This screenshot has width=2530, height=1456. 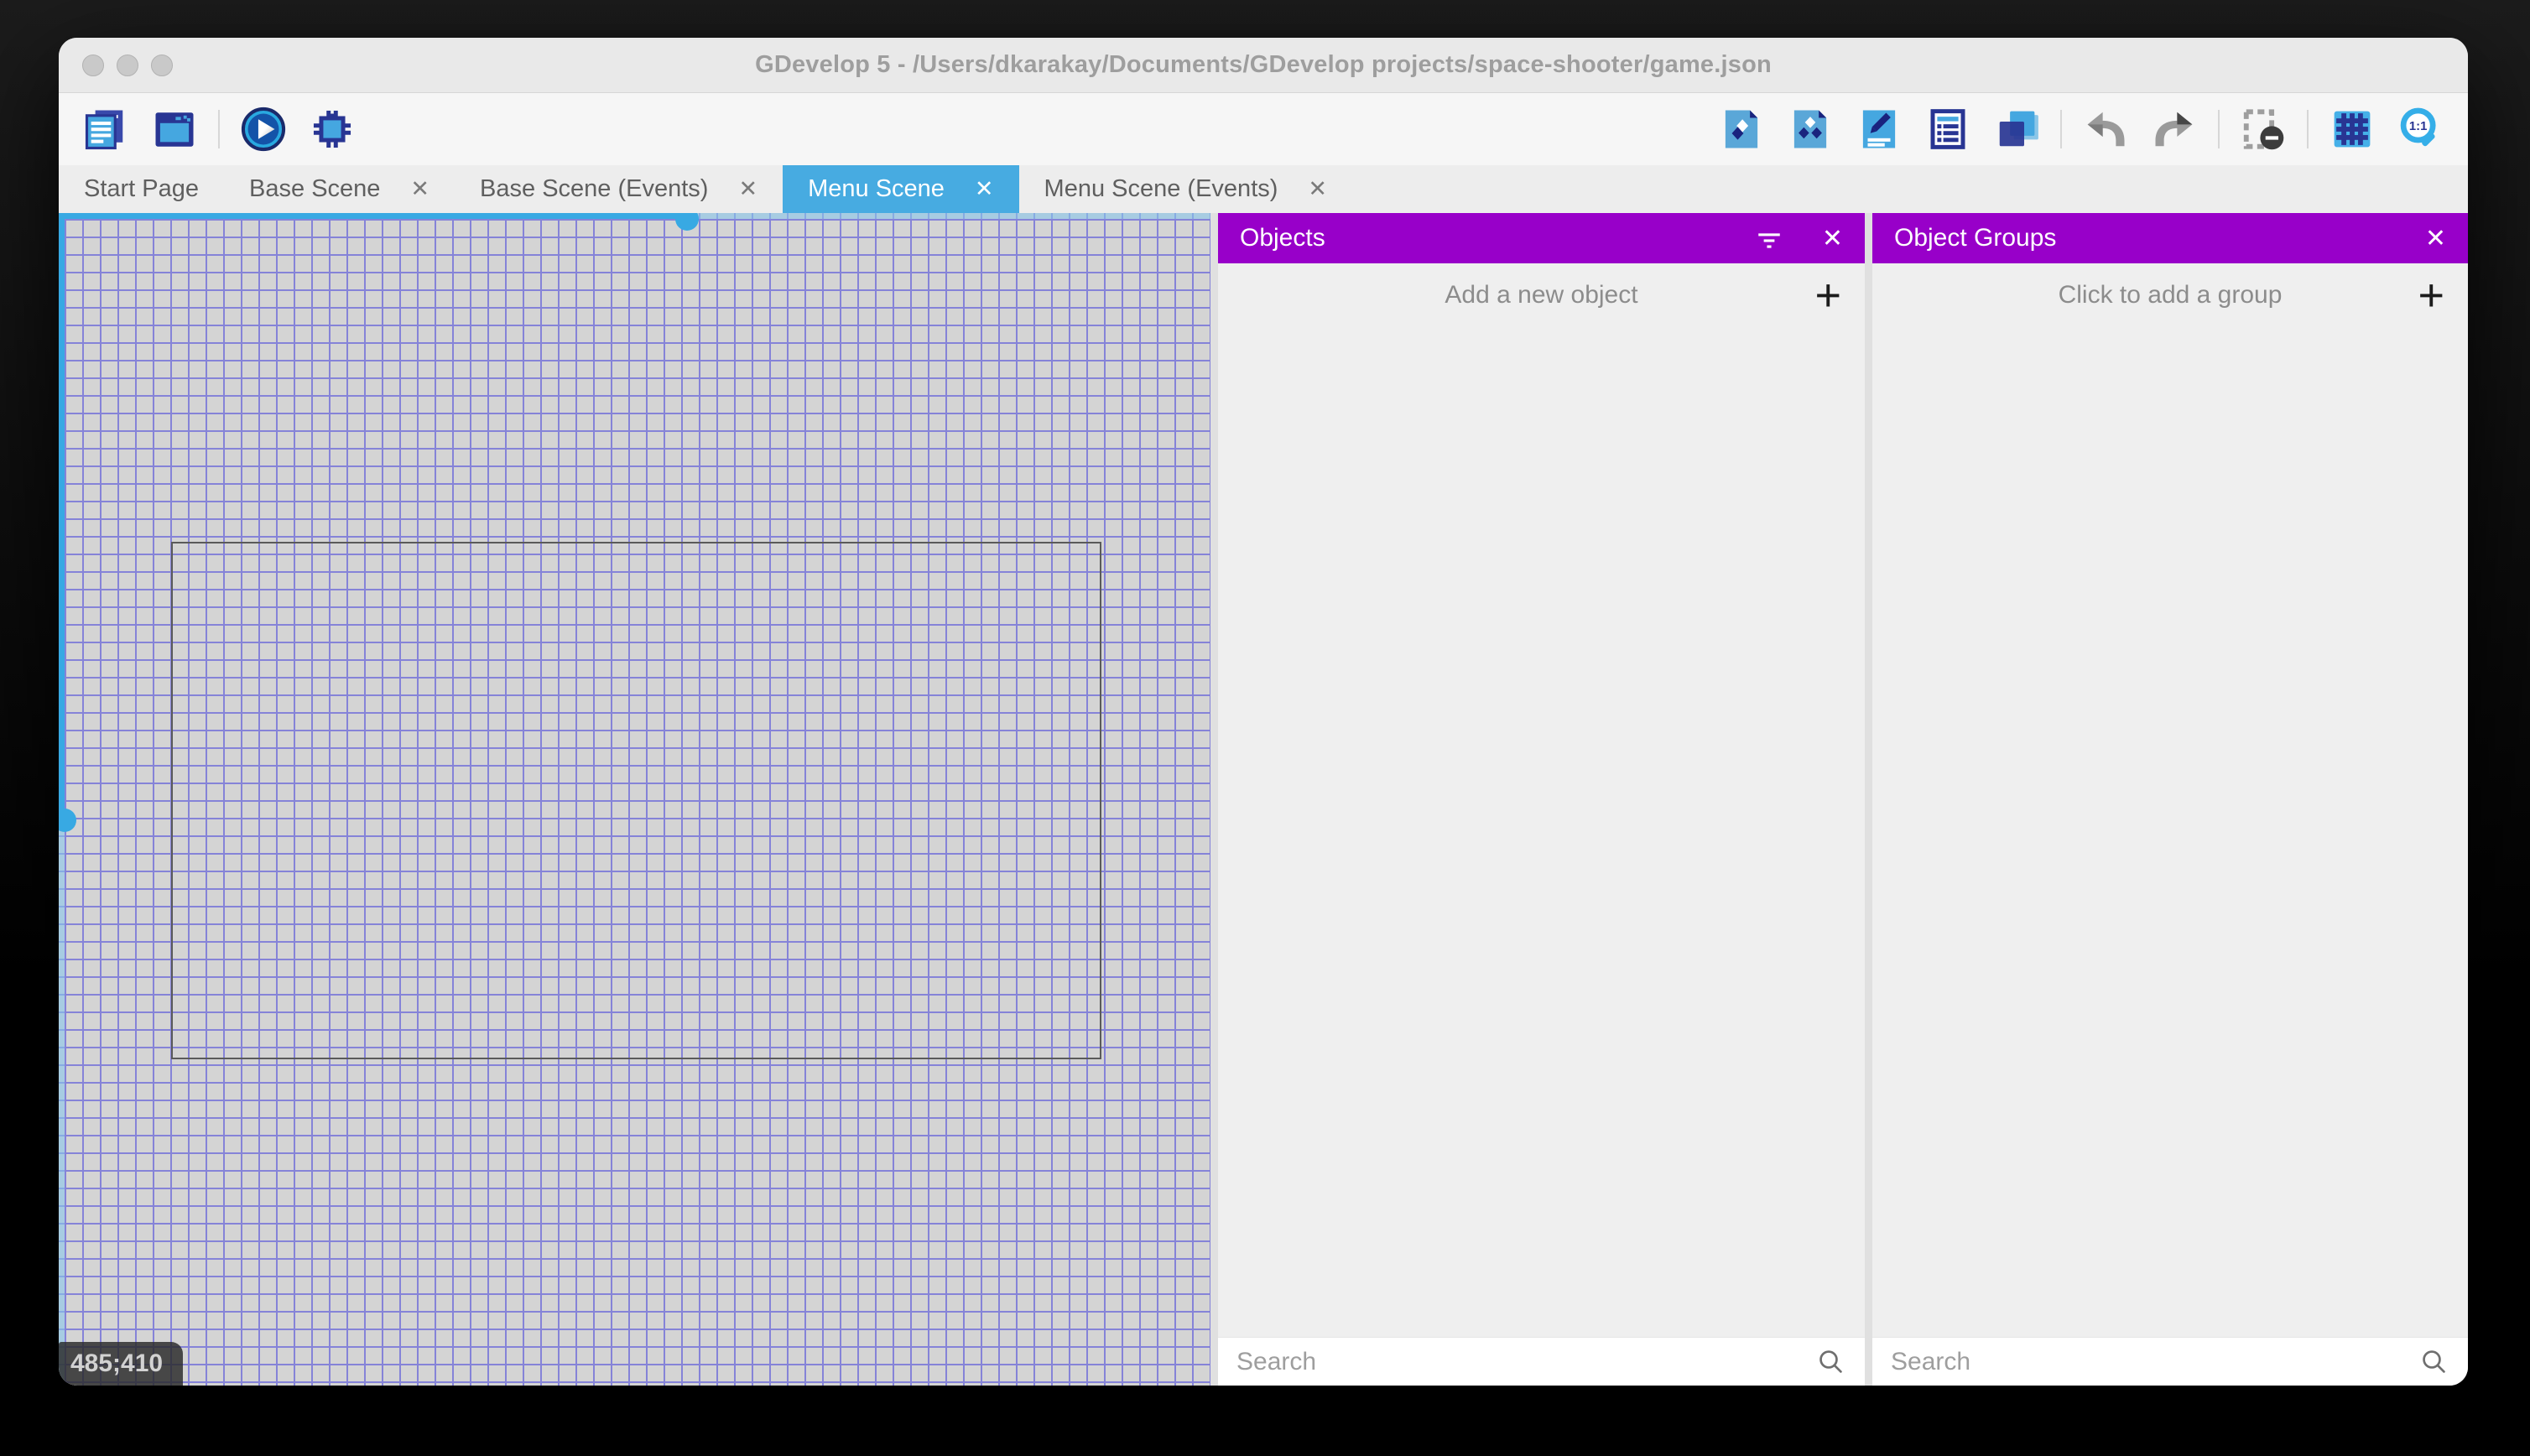 I want to click on preview-window-icon, so click(x=174, y=129).